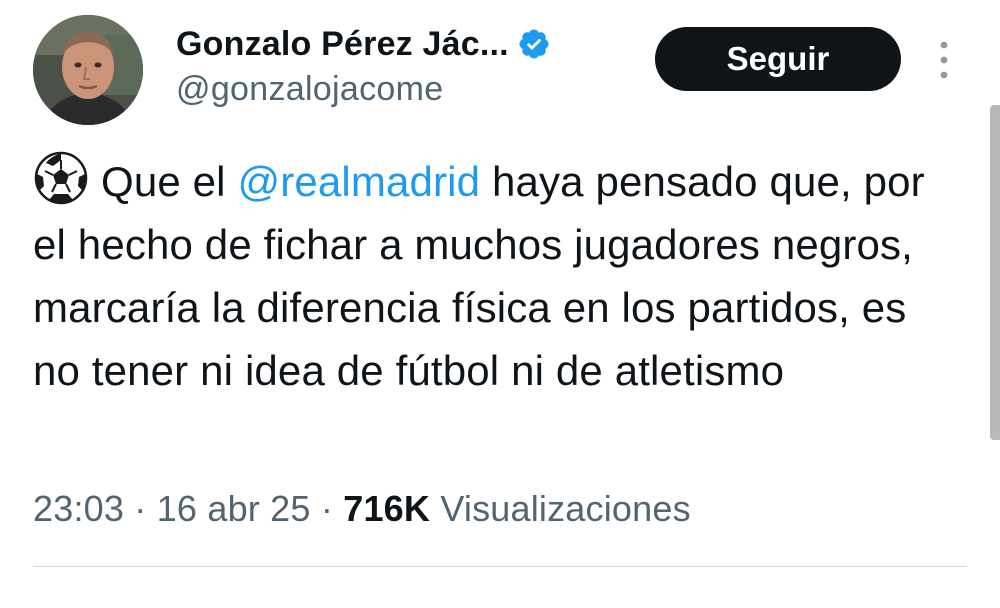  Describe the element at coordinates (234, 508) in the screenshot. I see `tweet-date: 16 abr 25` at that location.